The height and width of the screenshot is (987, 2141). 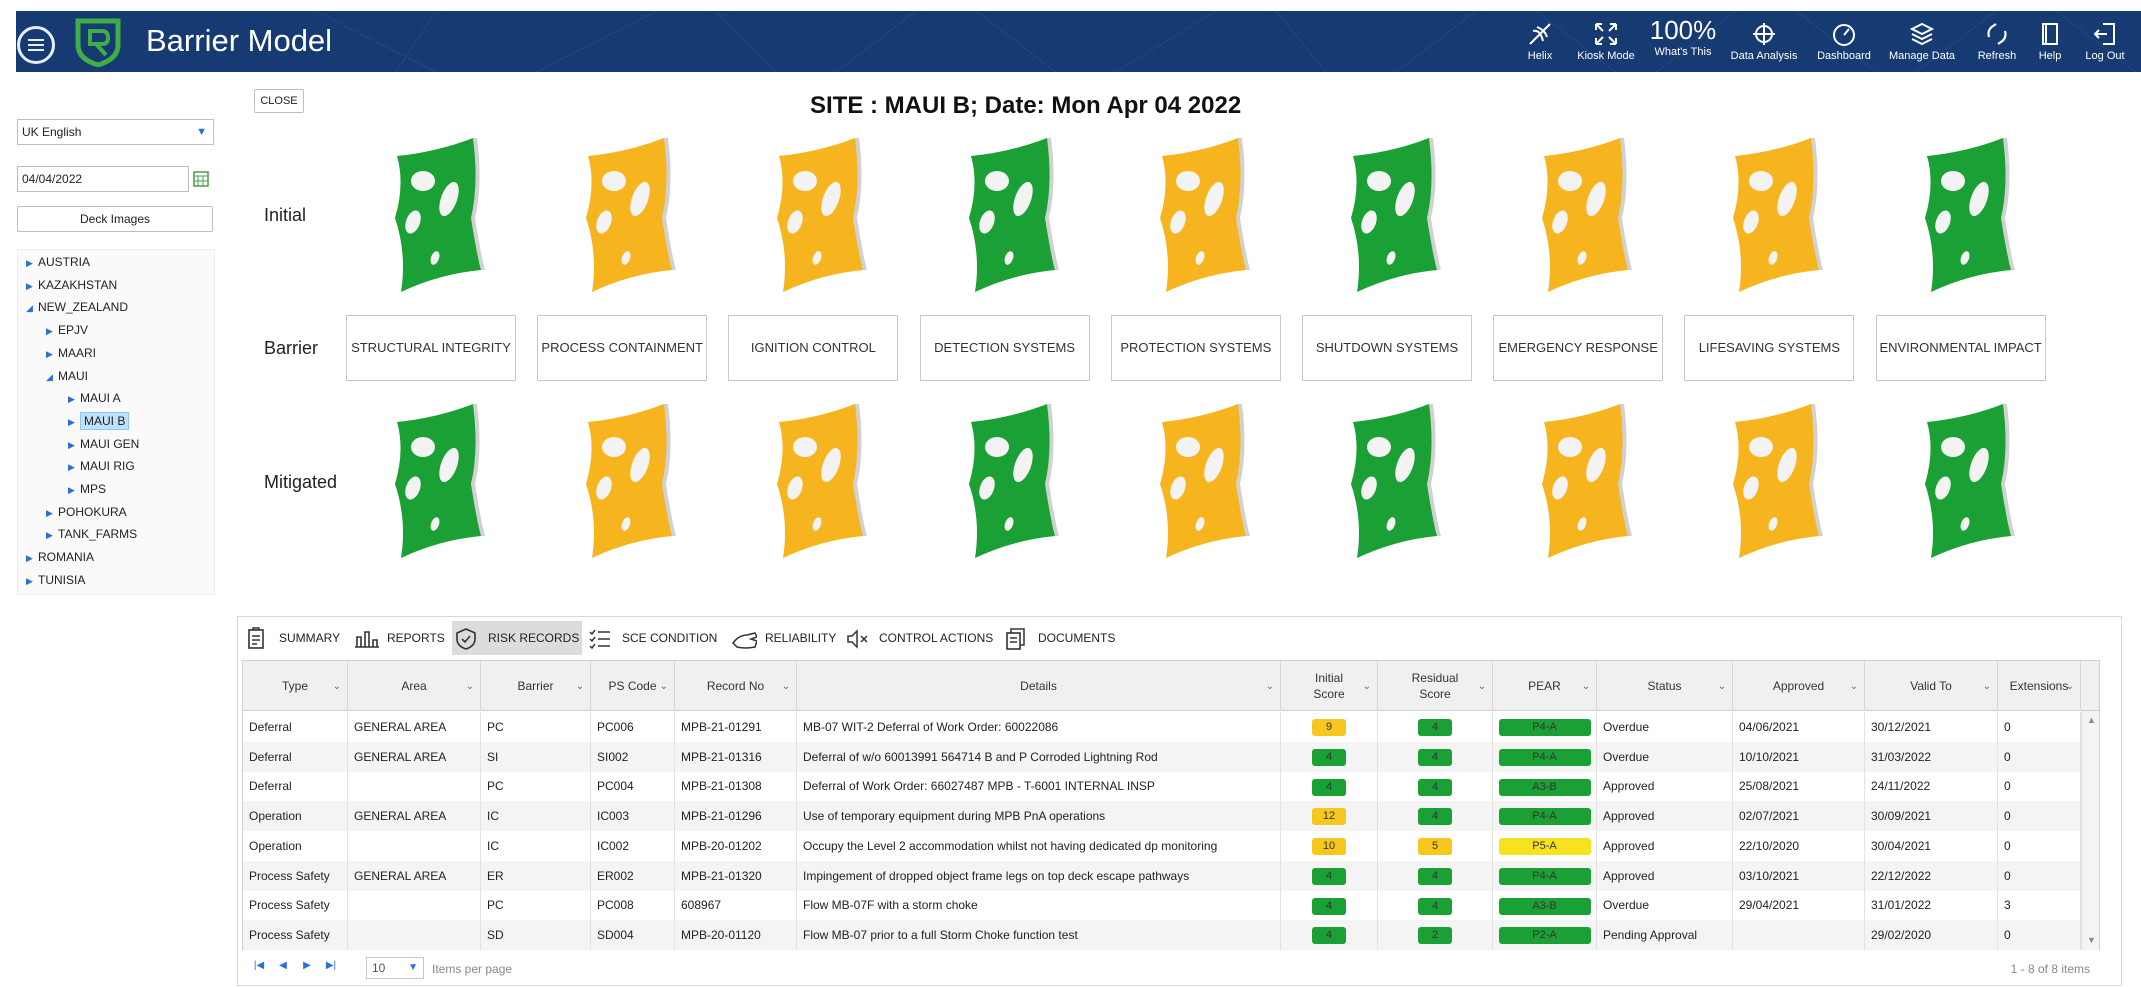 What do you see at coordinates (414, 686) in the screenshot?
I see `column-header-area: Area ⌄` at bounding box center [414, 686].